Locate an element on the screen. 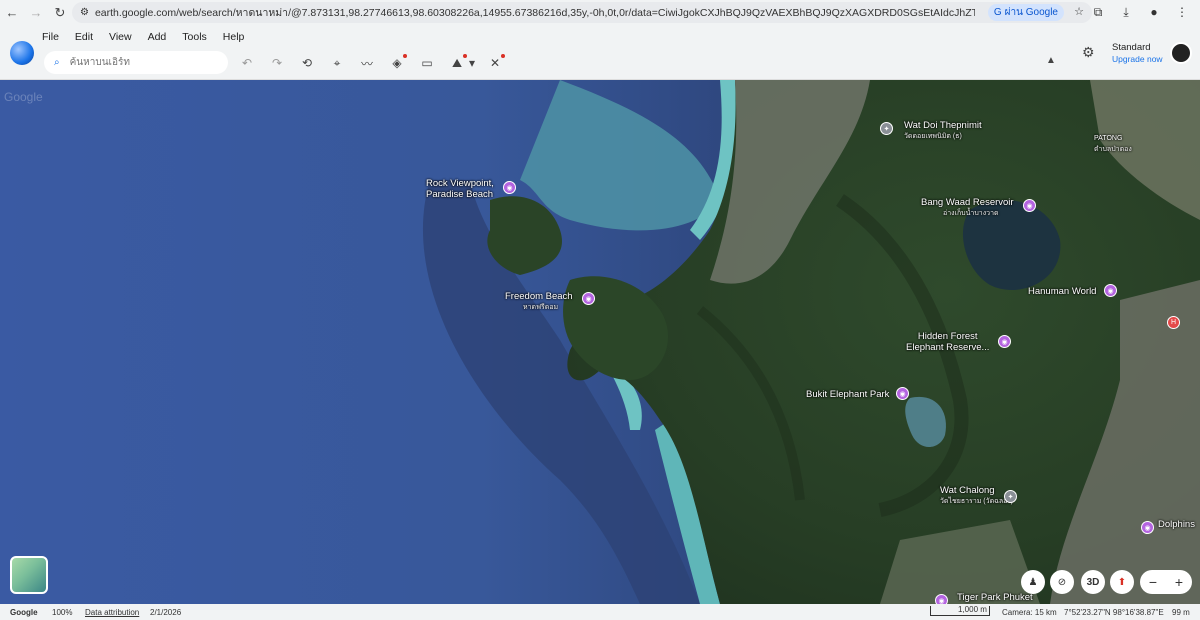 The width and height of the screenshot is (1200, 620). place-name: Dolphins is located at coordinates (1176, 524).